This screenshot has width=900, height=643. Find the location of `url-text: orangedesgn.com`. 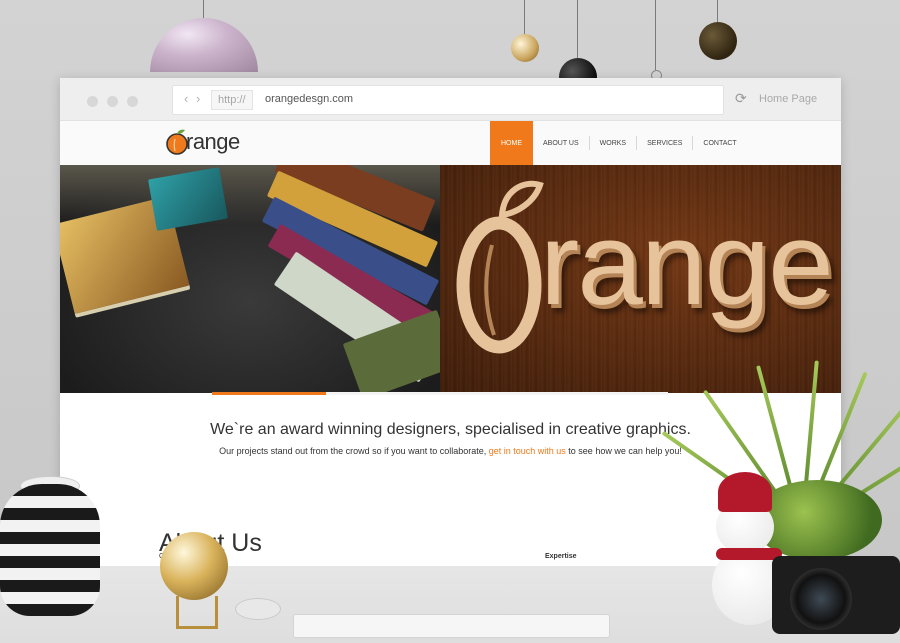

url-text: orangedesgn.com is located at coordinates (309, 99).